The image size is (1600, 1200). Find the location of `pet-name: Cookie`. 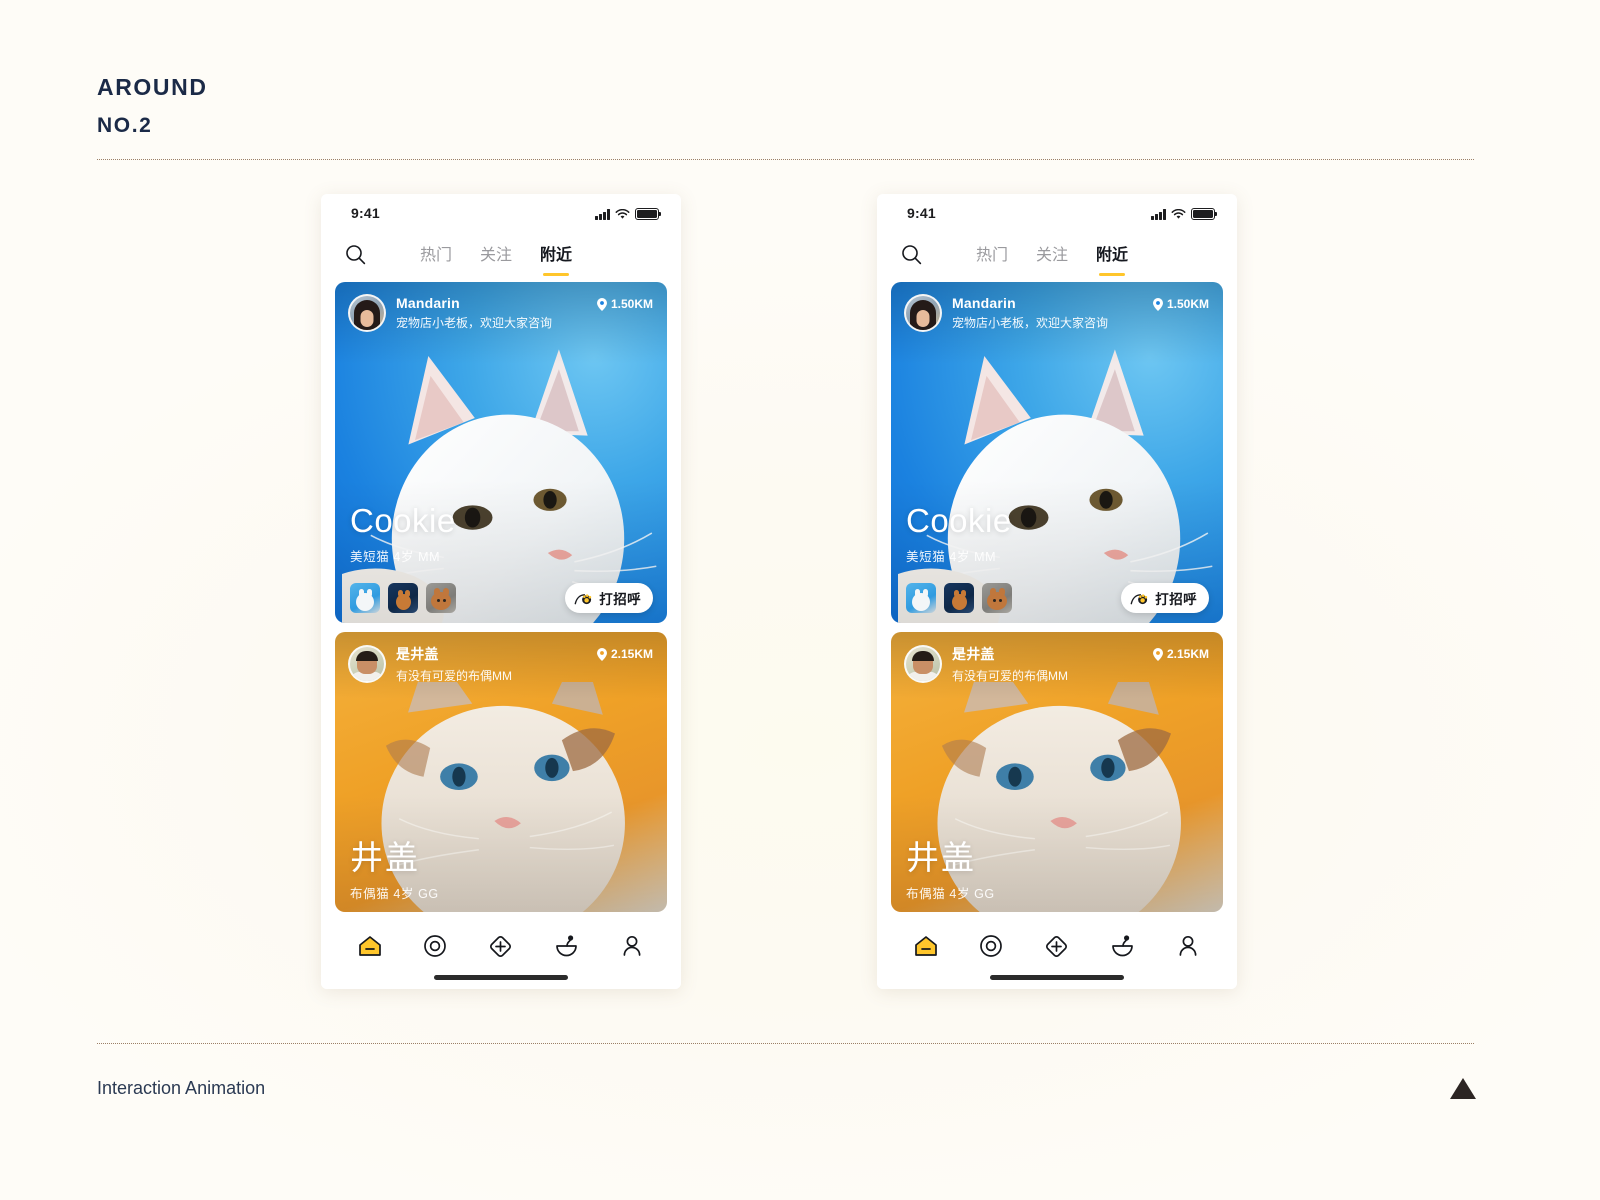

pet-name: Cookie is located at coordinates (403, 520).